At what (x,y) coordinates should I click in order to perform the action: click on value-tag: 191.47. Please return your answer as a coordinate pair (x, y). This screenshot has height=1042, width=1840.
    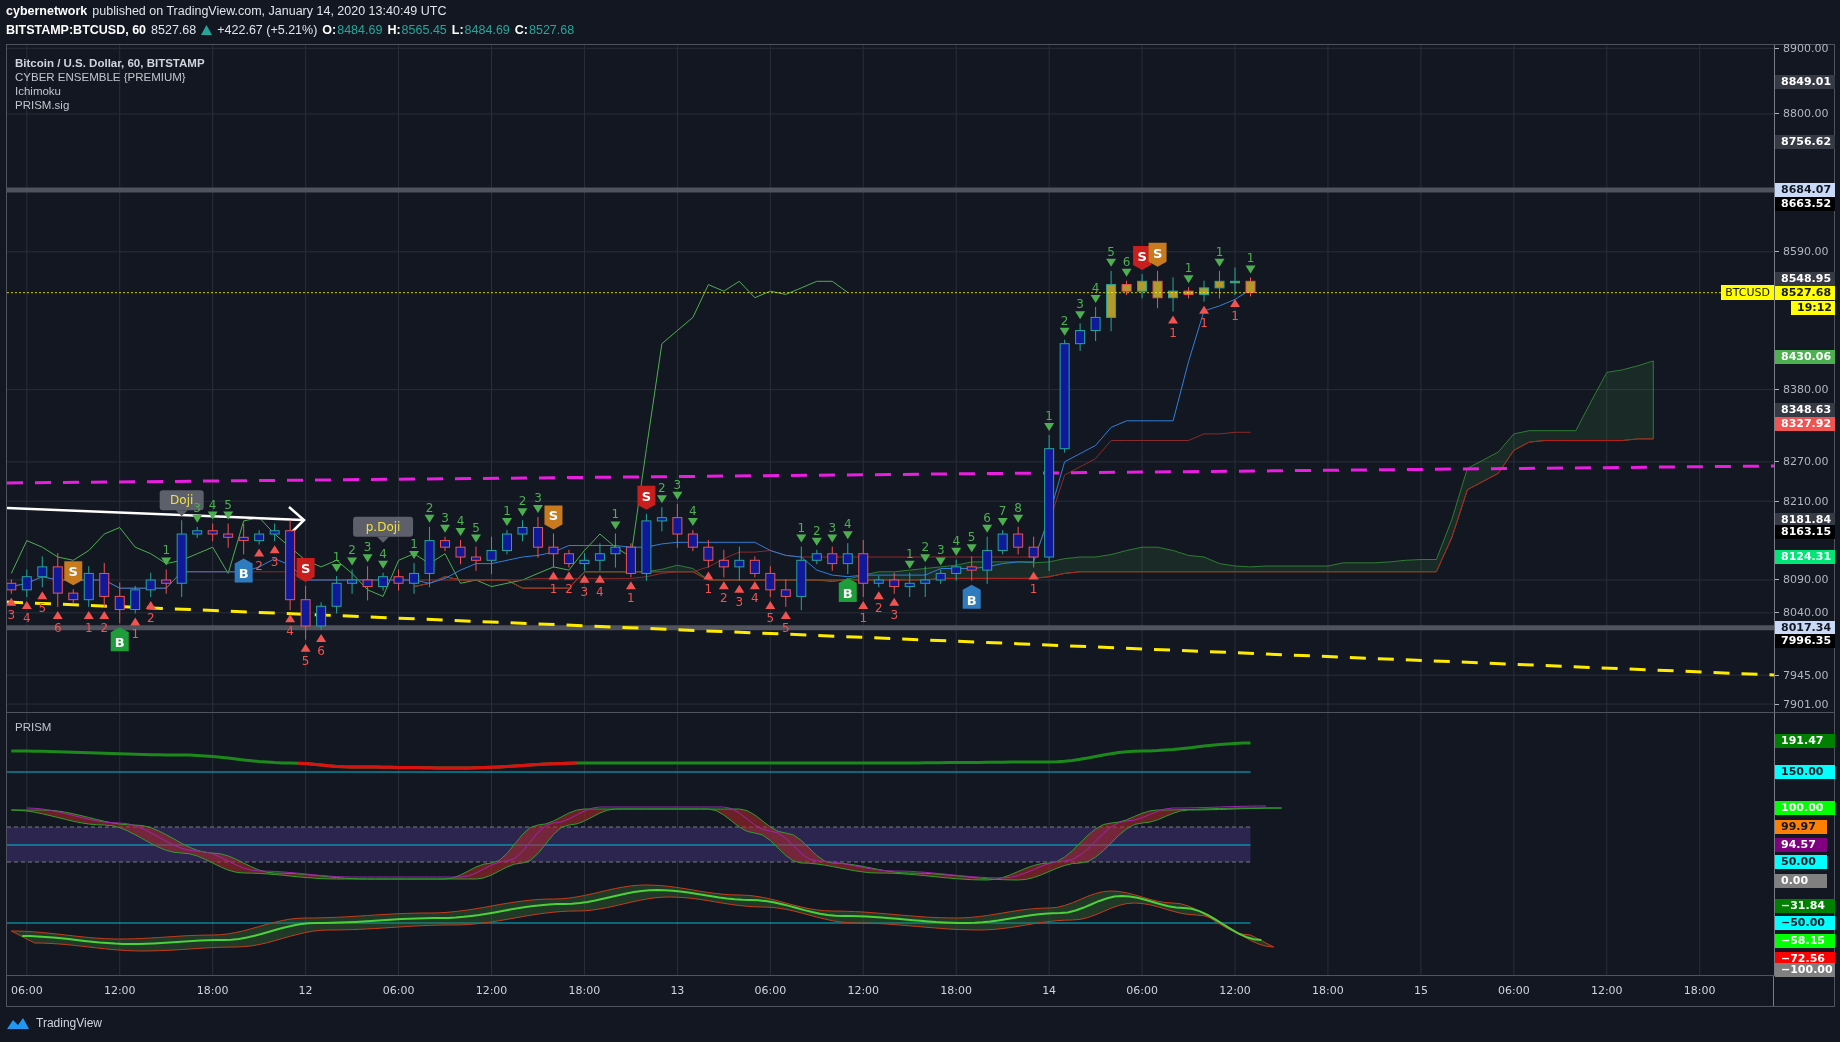
    Looking at the image, I should click on (1805, 741).